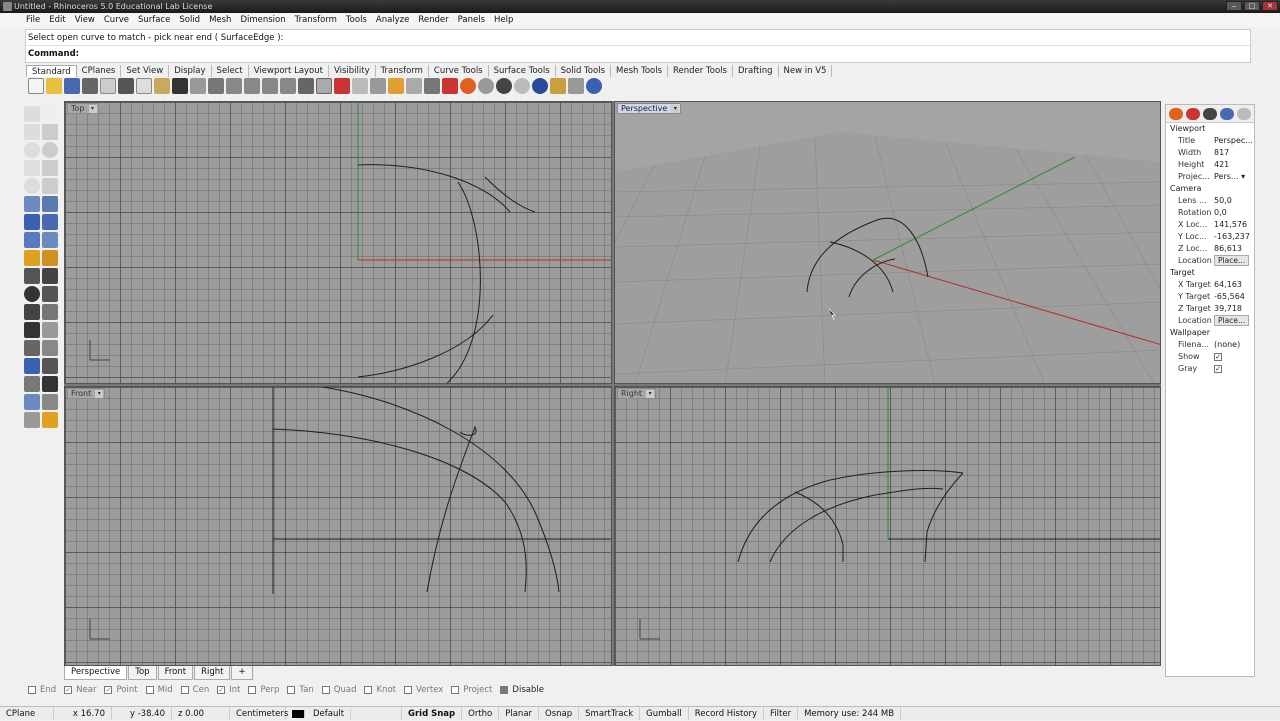 This screenshot has height=721, width=1280. I want to click on tab-cplanes: CPlanes, so click(99, 71).